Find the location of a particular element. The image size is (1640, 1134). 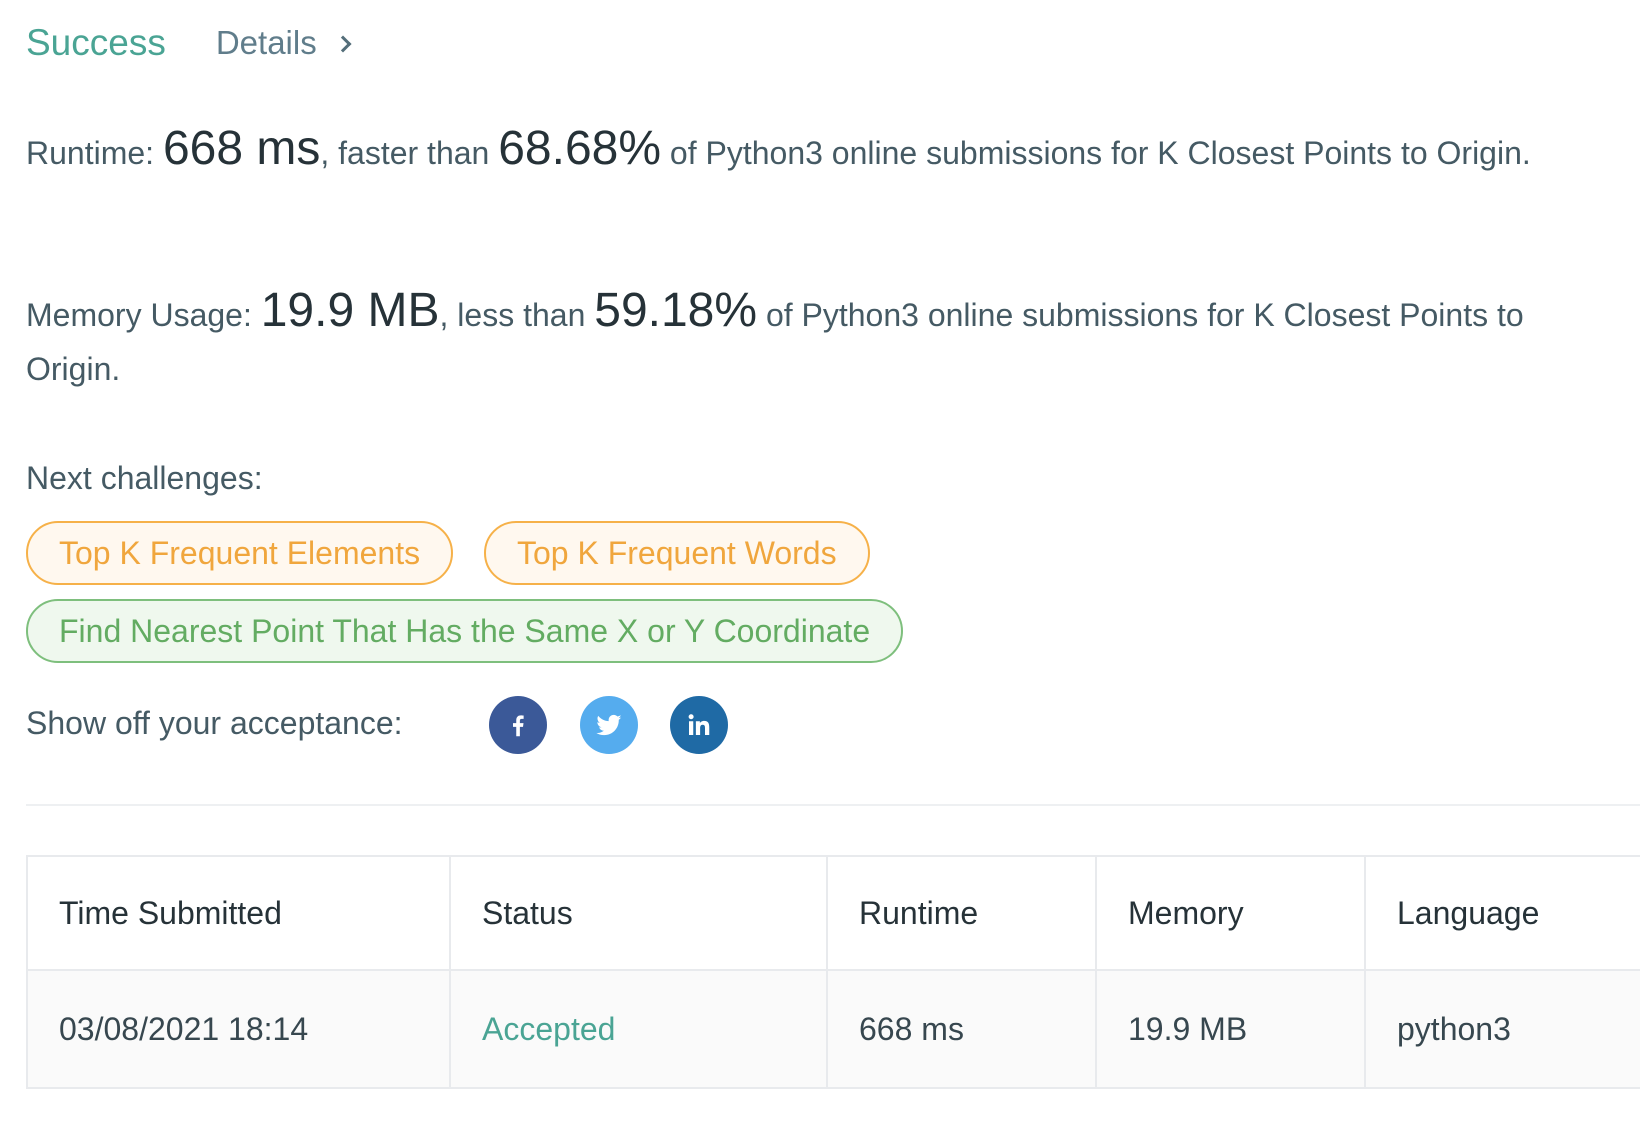

result-header: Success Details is located at coordinates (189, 43).